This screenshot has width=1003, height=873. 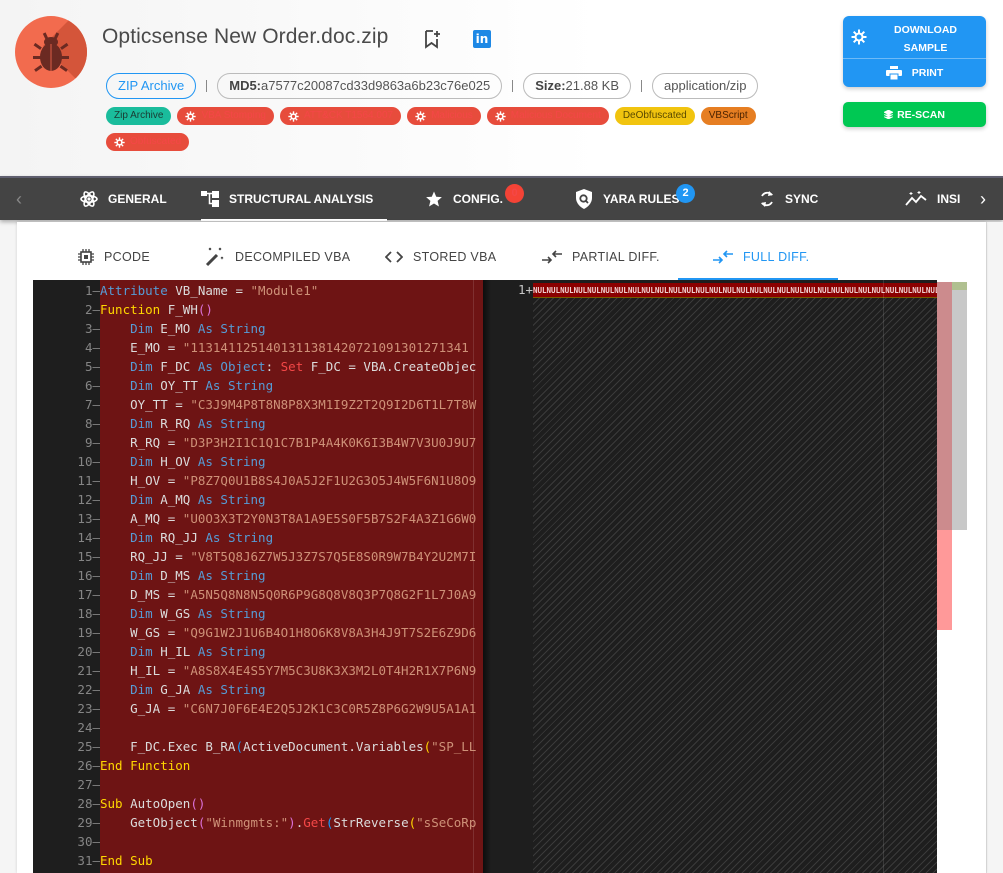 I want to click on tag-badge: VBA Stomping, so click(x=225, y=116).